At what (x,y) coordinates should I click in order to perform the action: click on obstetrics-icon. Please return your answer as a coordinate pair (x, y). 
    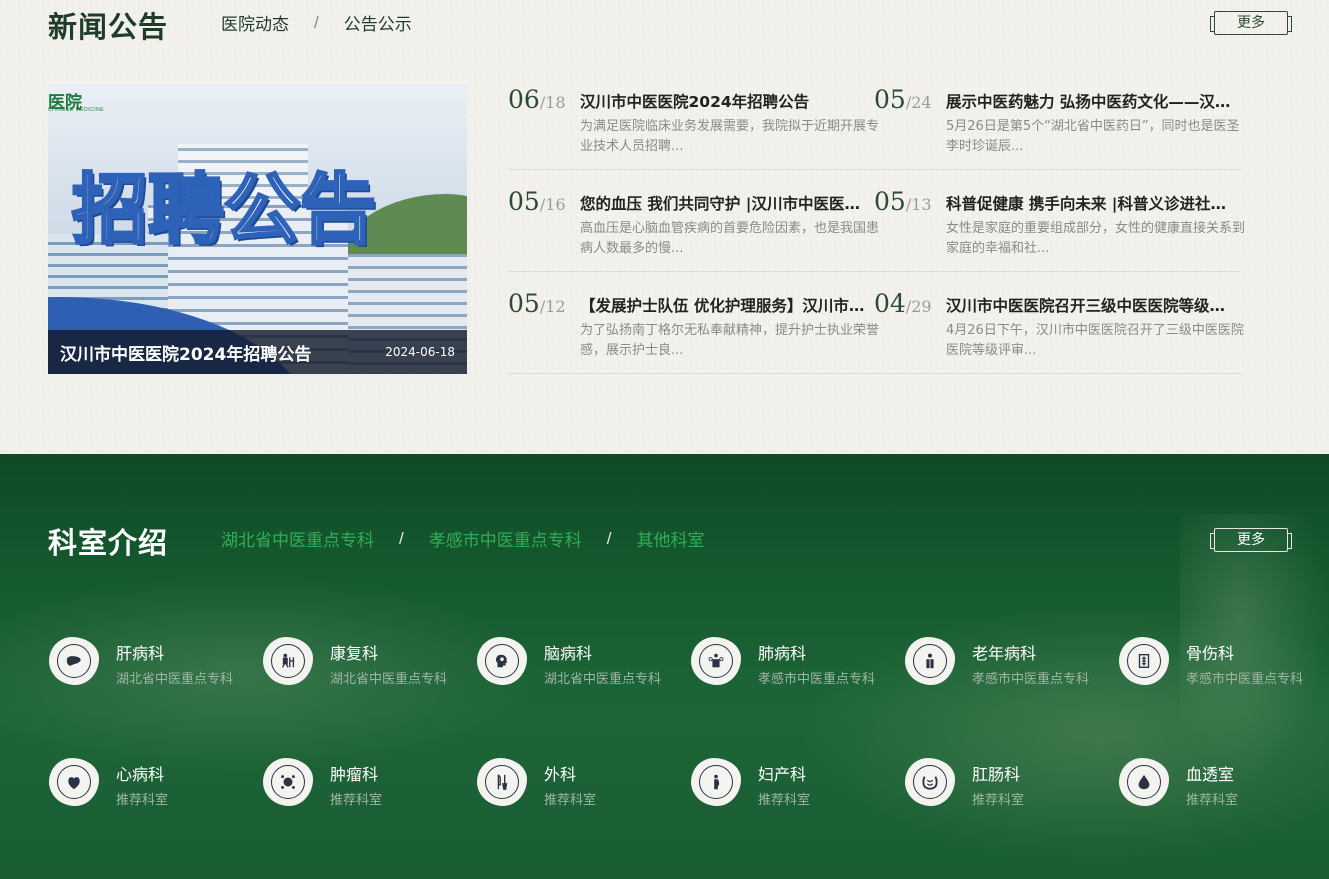
    Looking at the image, I should click on (716, 782).